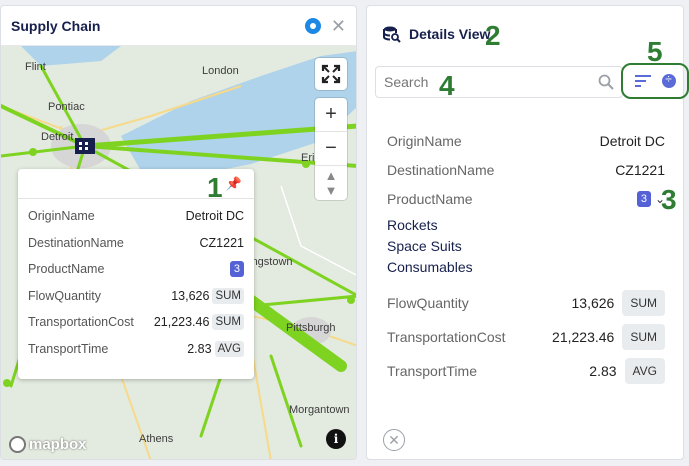  Describe the element at coordinates (644, 371) in the screenshot. I see `aggregate-button: AVG` at that location.